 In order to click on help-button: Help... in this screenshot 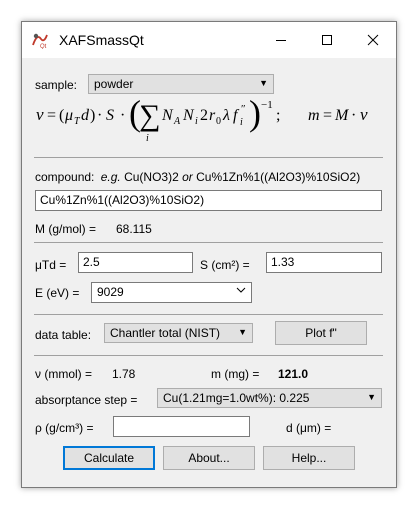, I will do `click(309, 458)`.